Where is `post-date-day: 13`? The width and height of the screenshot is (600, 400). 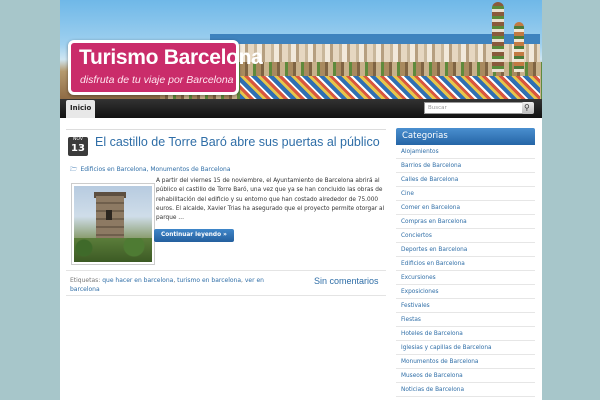
post-date-day: 13 is located at coordinates (78, 148).